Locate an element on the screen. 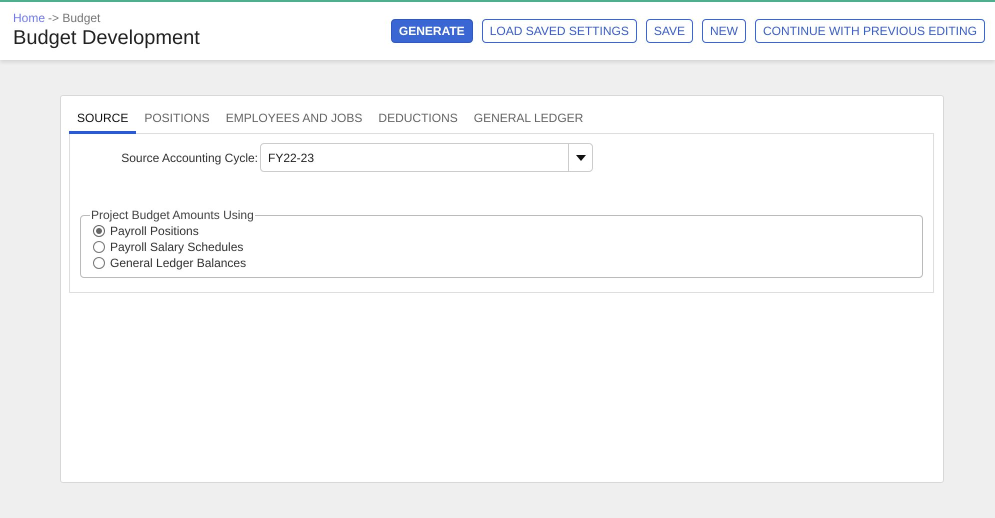 The width and height of the screenshot is (995, 518). field-label: Source Accounting Cycle: is located at coordinates (189, 157).